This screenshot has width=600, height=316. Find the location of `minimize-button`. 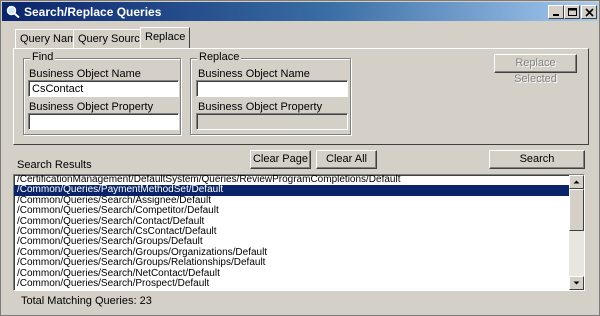

minimize-button is located at coordinates (556, 12).